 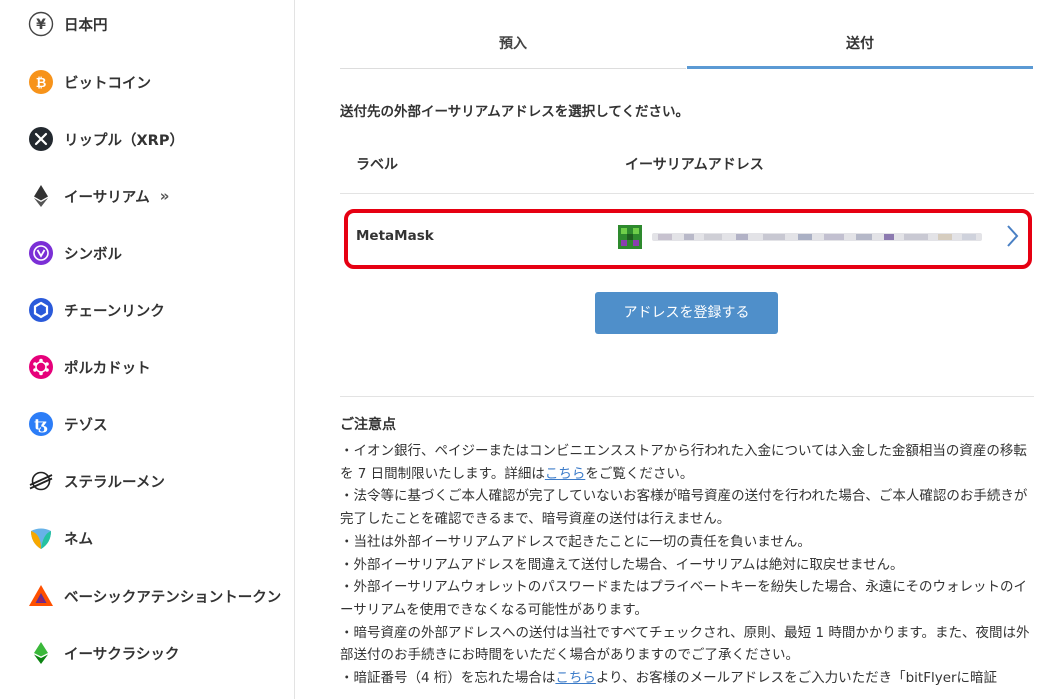 I want to click on sidebar-item-bitcoin: ₿ ビットコイン, so click(x=89, y=82).